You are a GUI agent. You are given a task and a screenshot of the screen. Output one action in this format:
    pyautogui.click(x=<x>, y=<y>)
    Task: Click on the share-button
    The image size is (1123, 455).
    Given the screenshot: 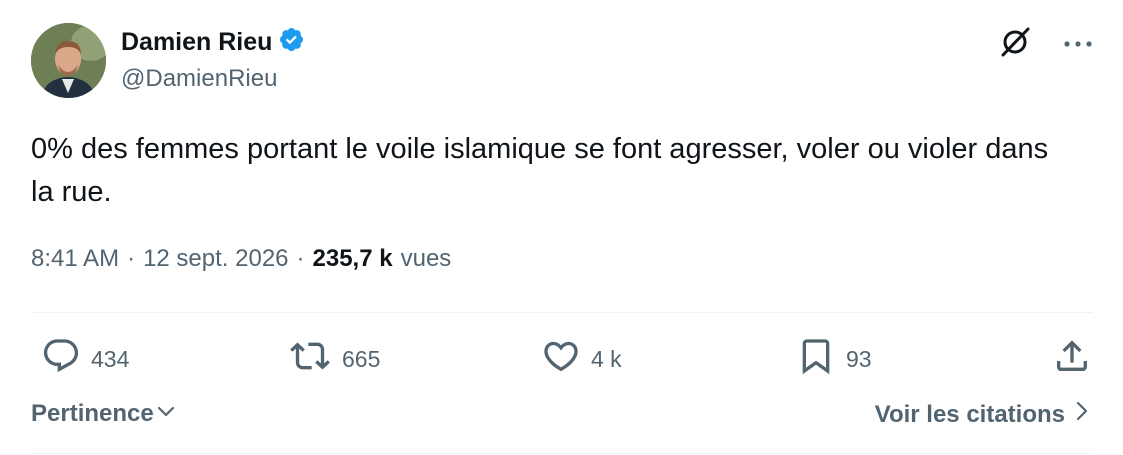 What is the action you would take?
    pyautogui.click(x=1072, y=359)
    